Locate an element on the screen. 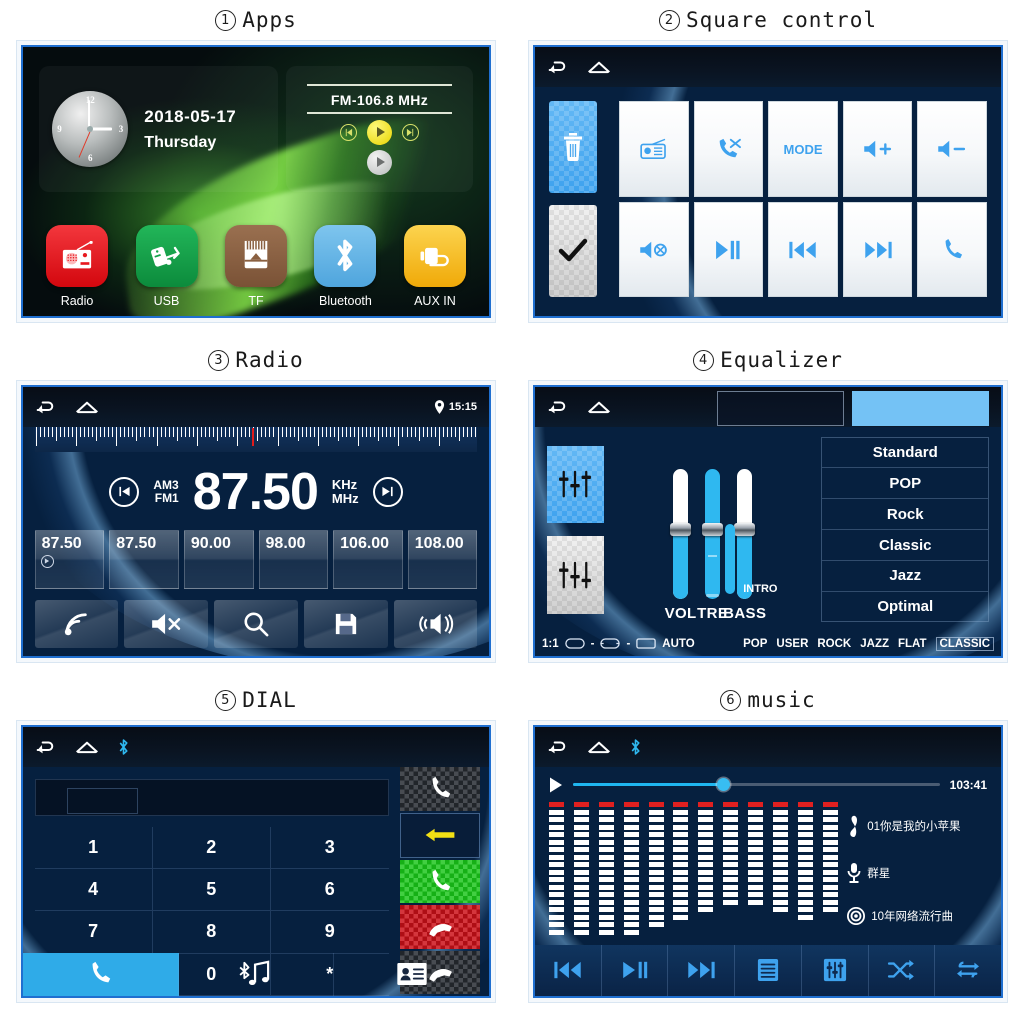 The width and height of the screenshot is (1024, 1024). slider-bass: INTRO BASS is located at coordinates (750, 545).